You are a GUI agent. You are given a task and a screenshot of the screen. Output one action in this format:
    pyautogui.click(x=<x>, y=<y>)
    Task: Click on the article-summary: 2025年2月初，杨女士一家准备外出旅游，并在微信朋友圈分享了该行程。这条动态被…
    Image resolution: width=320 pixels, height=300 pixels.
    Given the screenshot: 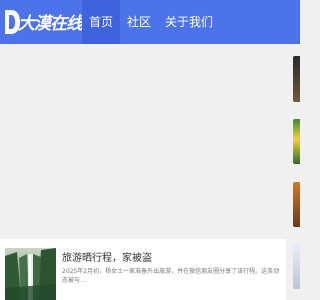 What is the action you would take?
    pyautogui.click(x=171, y=276)
    